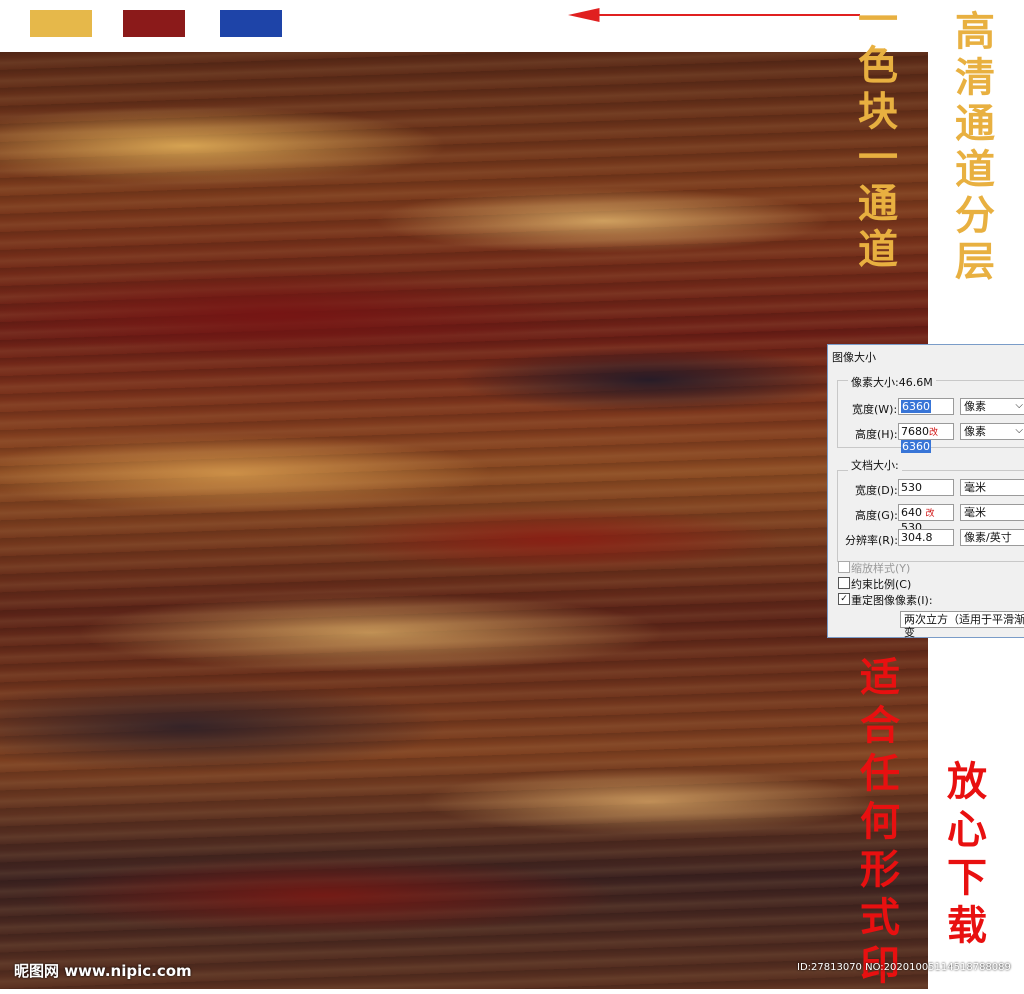 The width and height of the screenshot is (1024, 994). What do you see at coordinates (975, 146) in the screenshot?
I see `vertical-text-right-top: 高 清 通 道 分 层` at bounding box center [975, 146].